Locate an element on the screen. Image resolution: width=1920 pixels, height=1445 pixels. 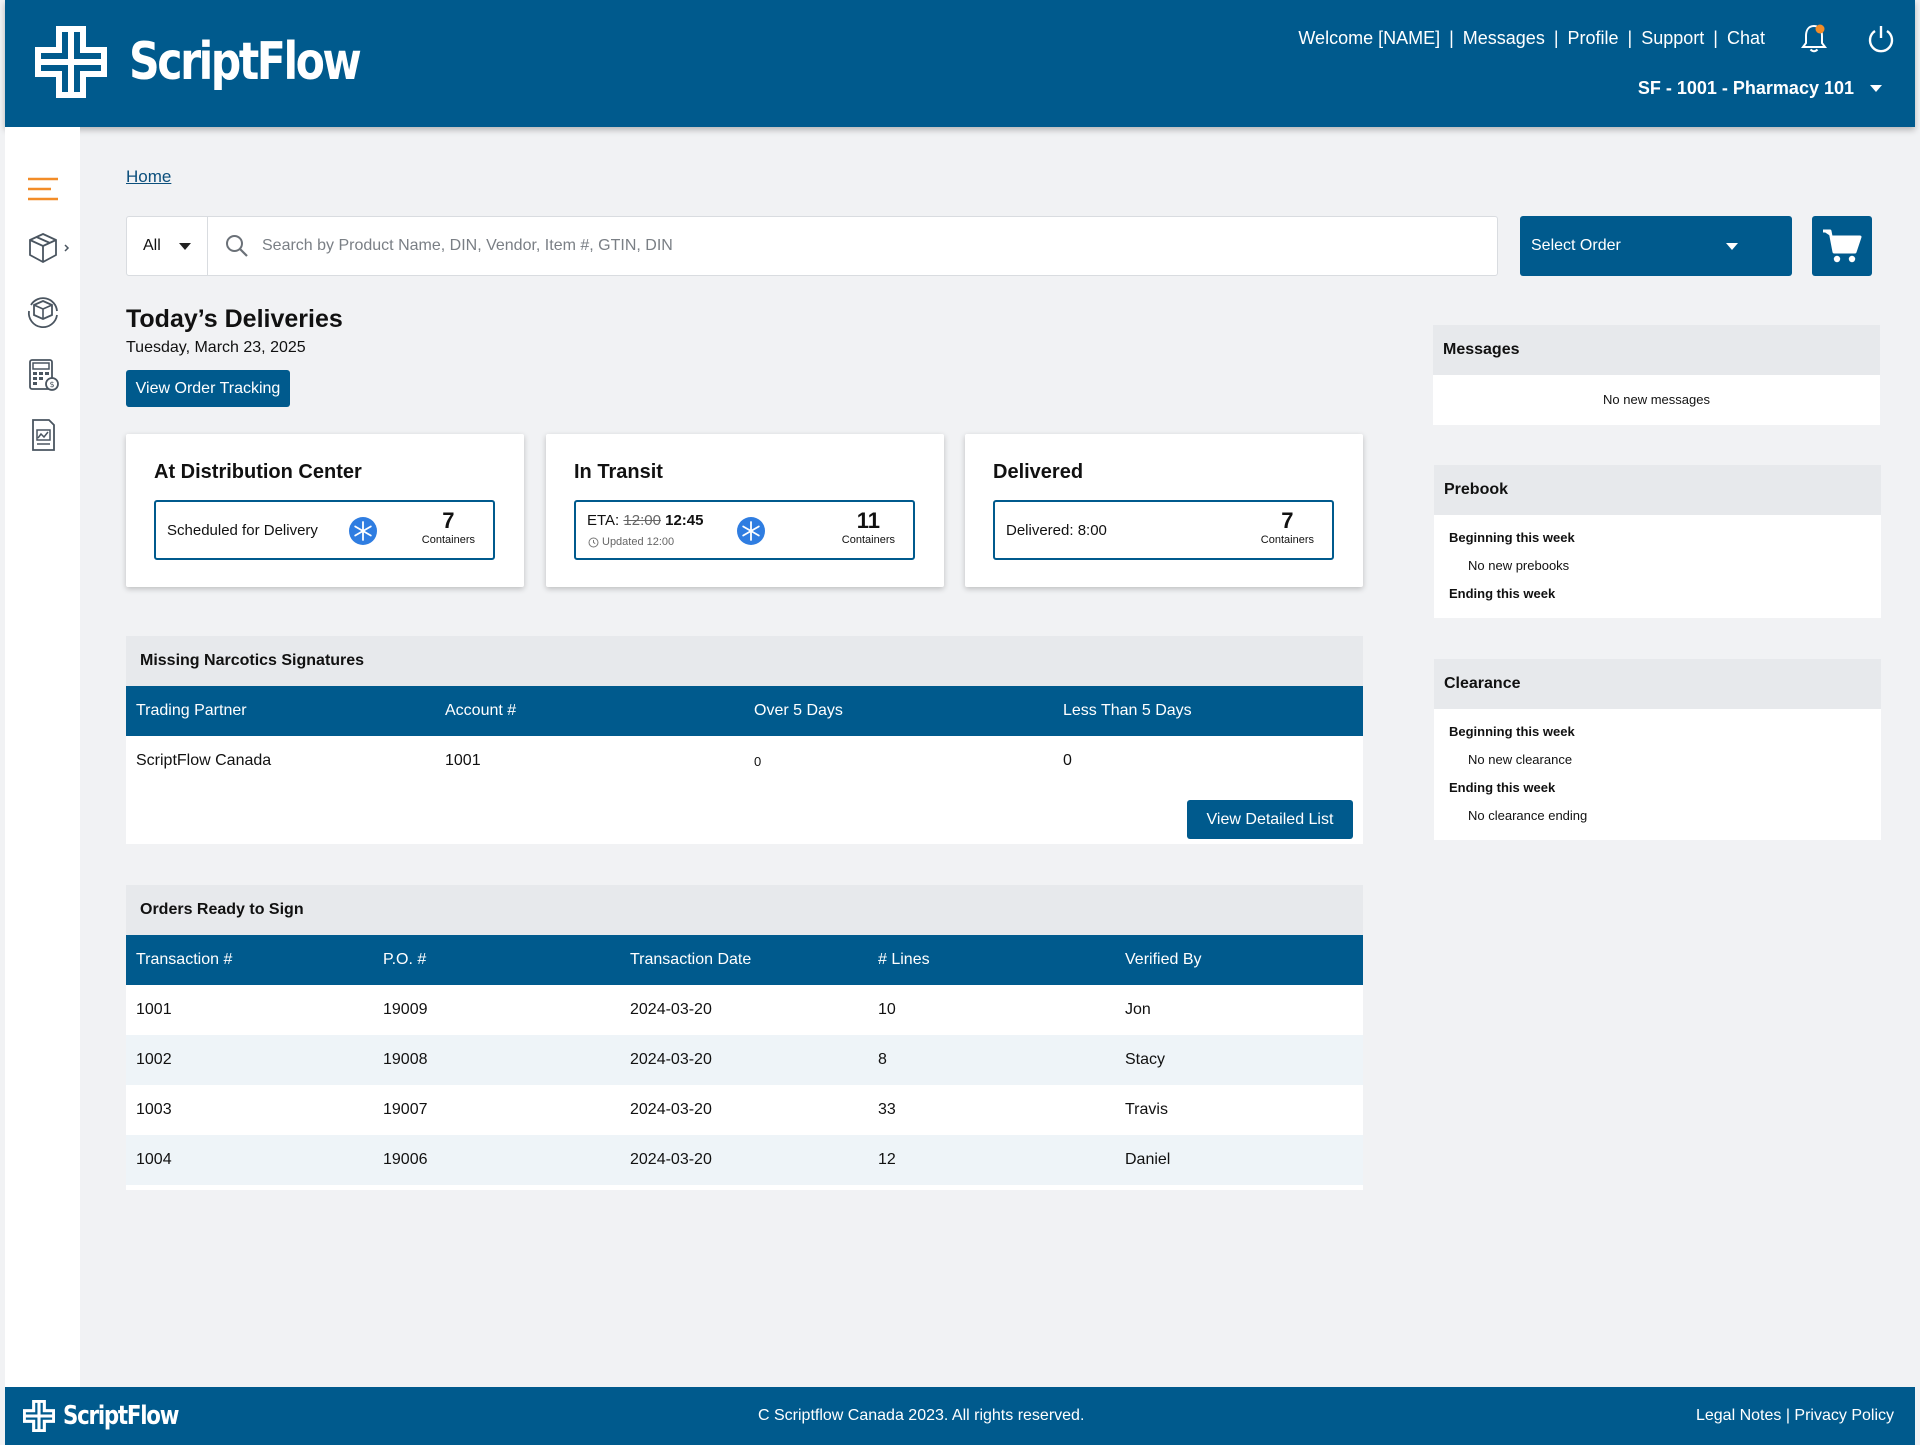
eta-text: ETA: 12:00 12:45 is located at coordinates (645, 520).